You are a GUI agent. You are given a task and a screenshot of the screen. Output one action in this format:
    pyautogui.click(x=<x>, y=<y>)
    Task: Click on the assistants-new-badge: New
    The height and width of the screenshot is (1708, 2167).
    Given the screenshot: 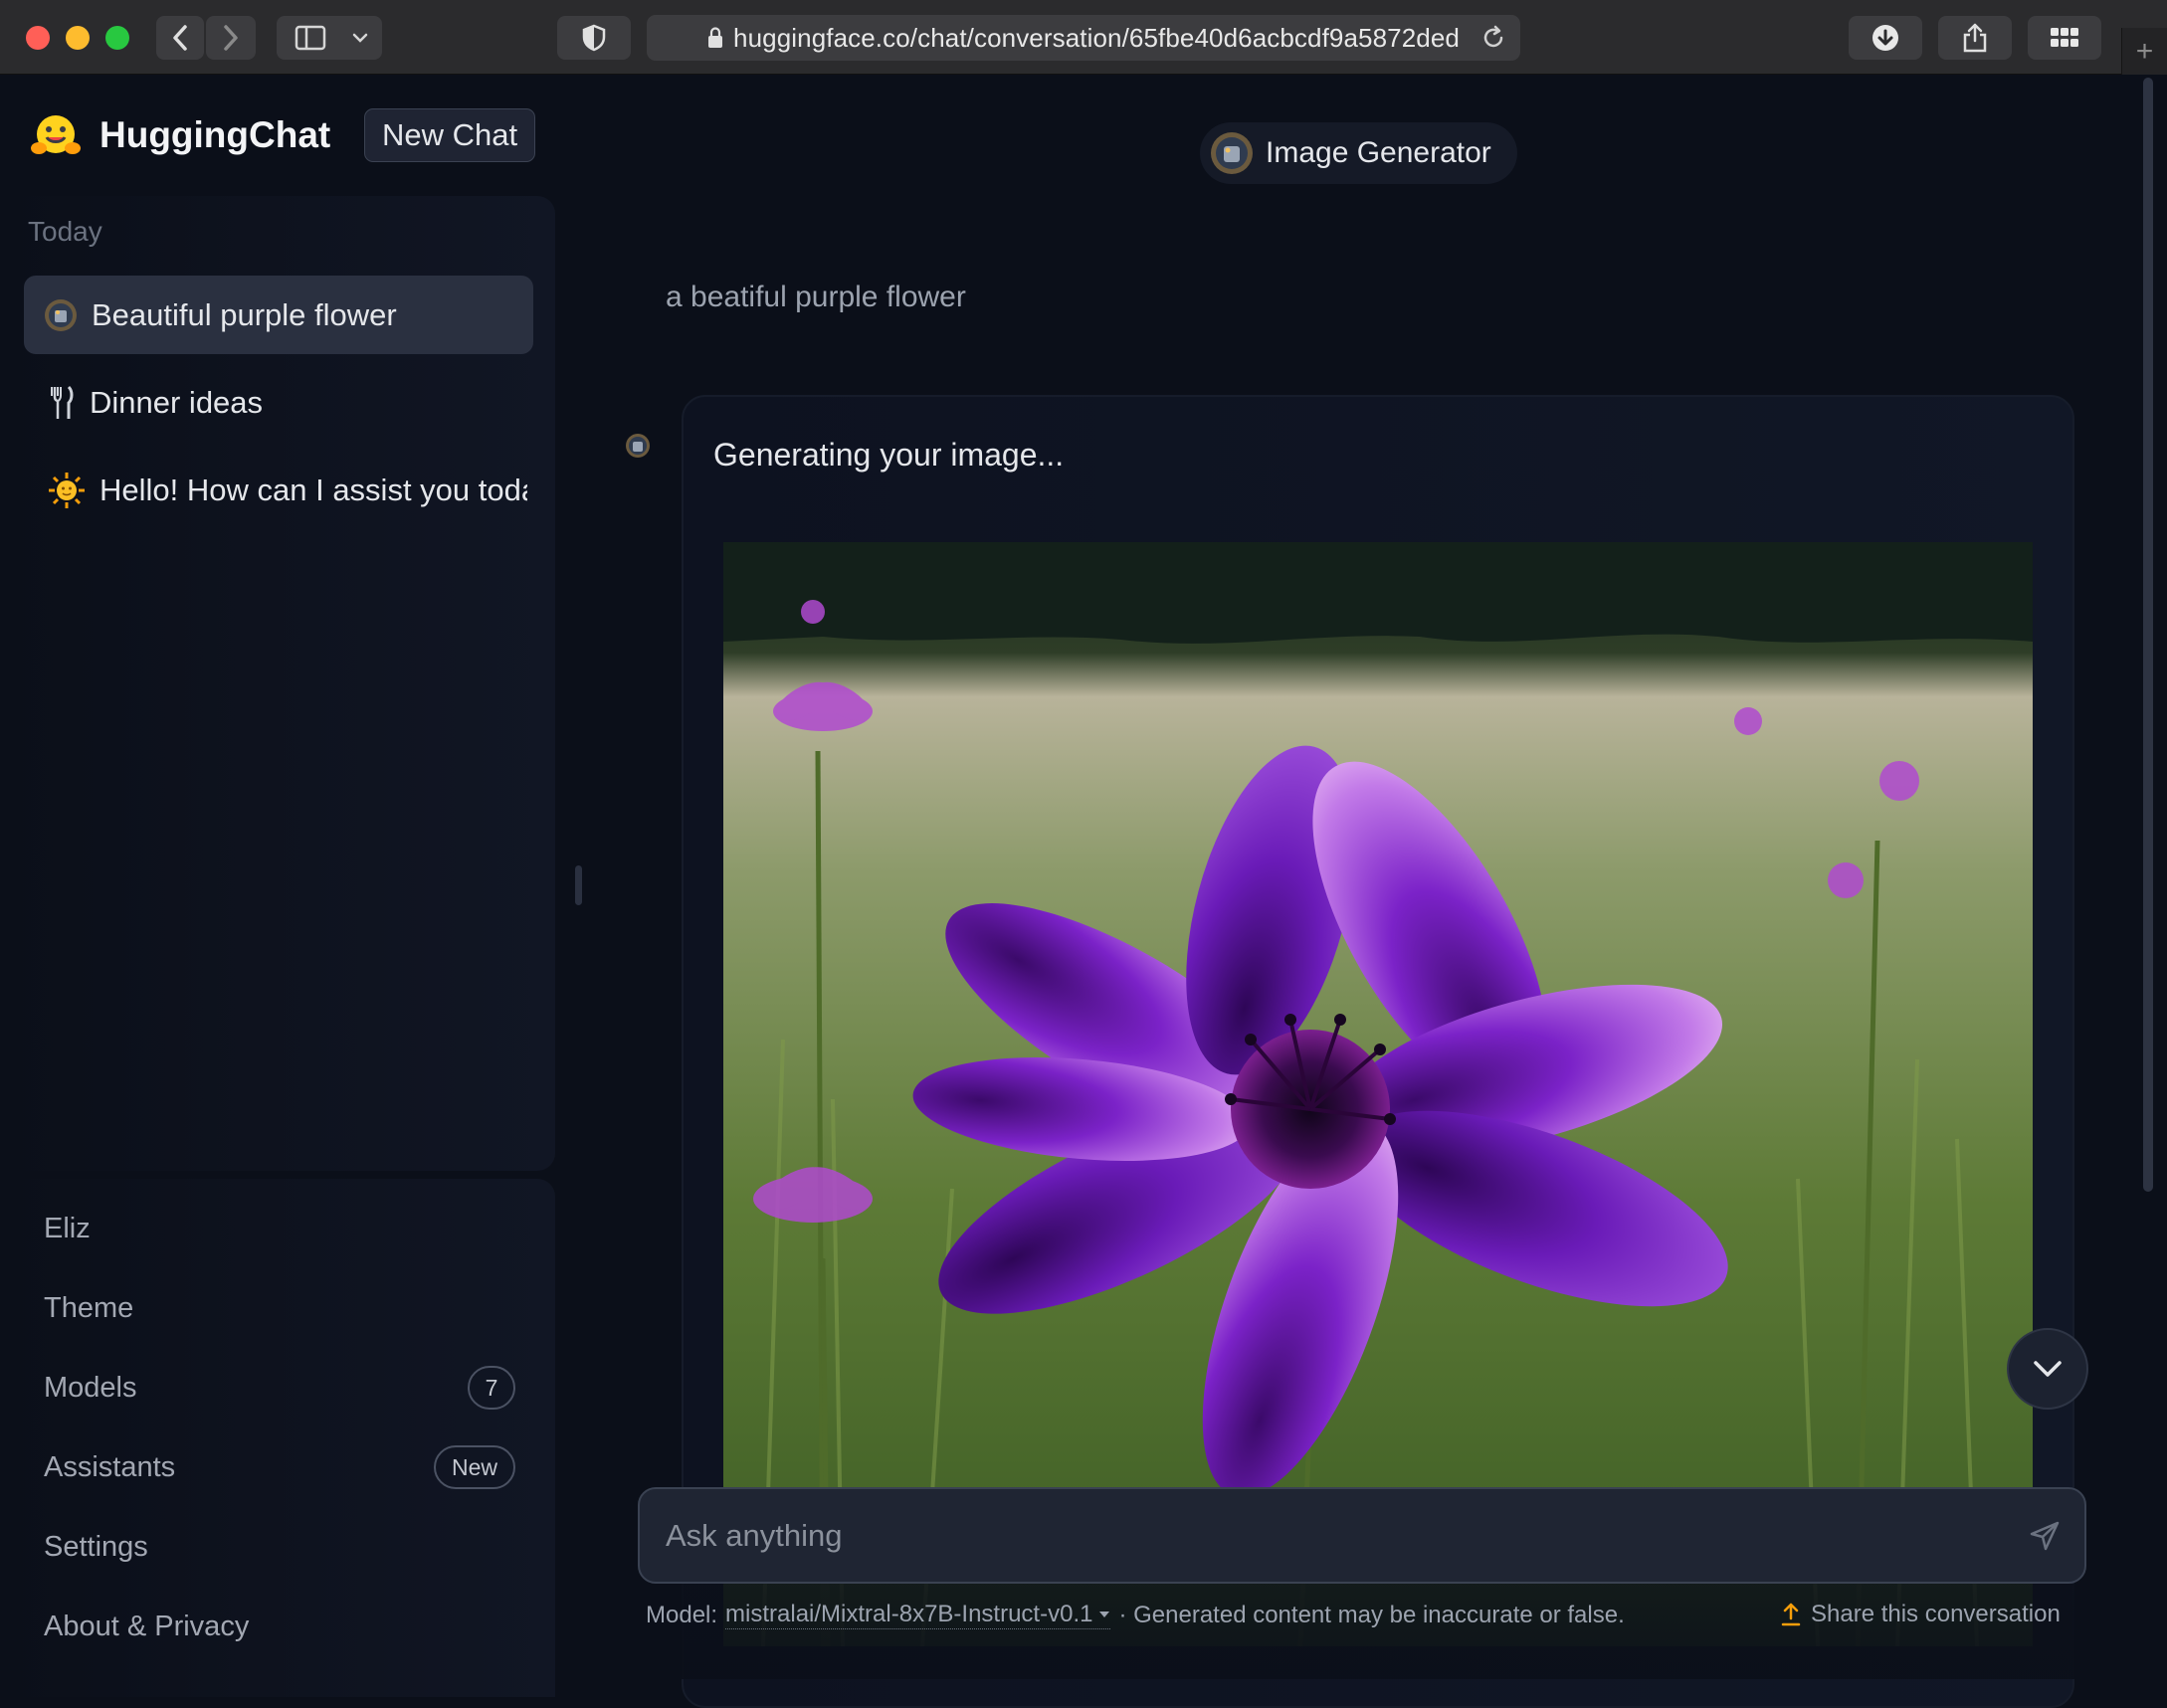 What is the action you would take?
    pyautogui.click(x=474, y=1467)
    